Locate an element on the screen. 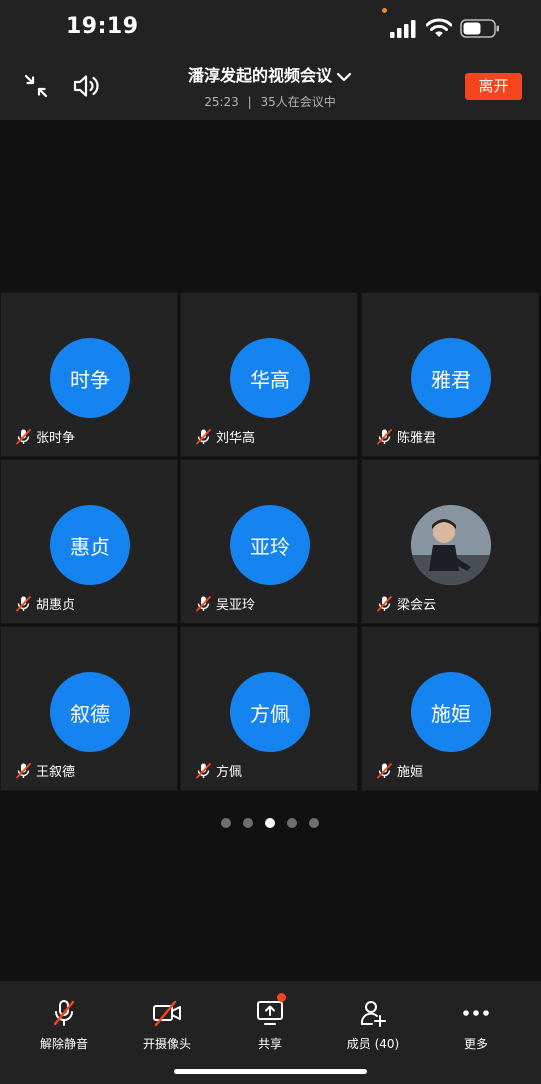 This screenshot has width=541, height=1084. camera-button: 开摄像头 is located at coordinates (167, 1025).